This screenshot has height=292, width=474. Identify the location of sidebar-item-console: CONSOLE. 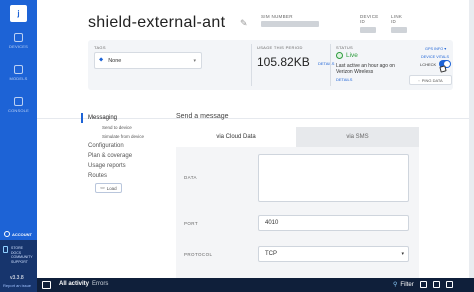
(18, 105).